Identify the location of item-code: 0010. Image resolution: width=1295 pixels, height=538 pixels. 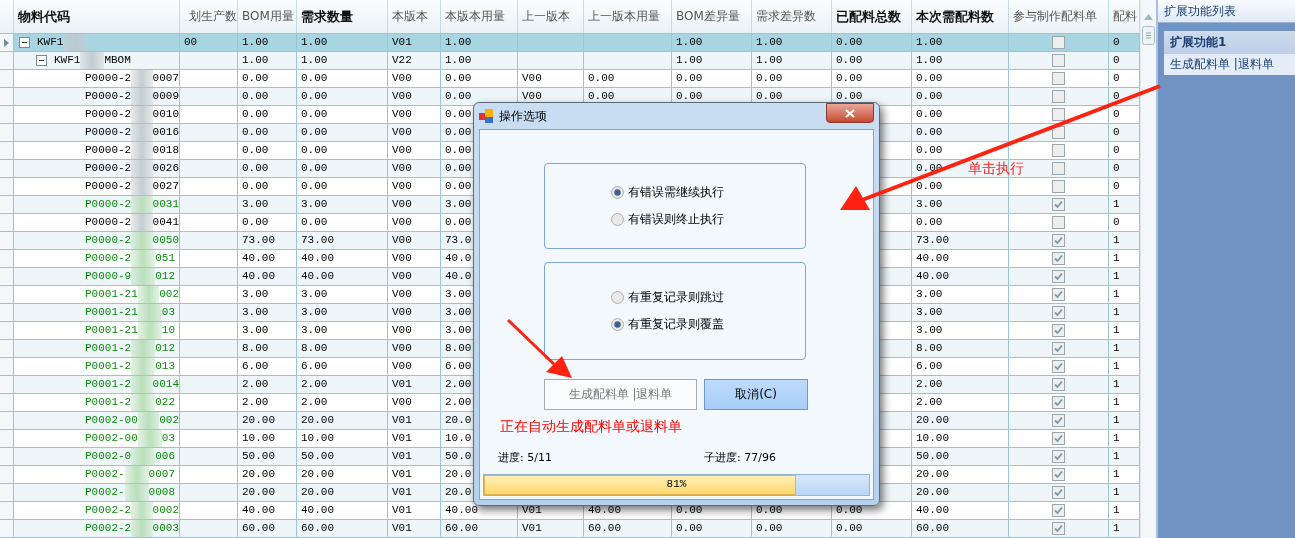
(165, 114).